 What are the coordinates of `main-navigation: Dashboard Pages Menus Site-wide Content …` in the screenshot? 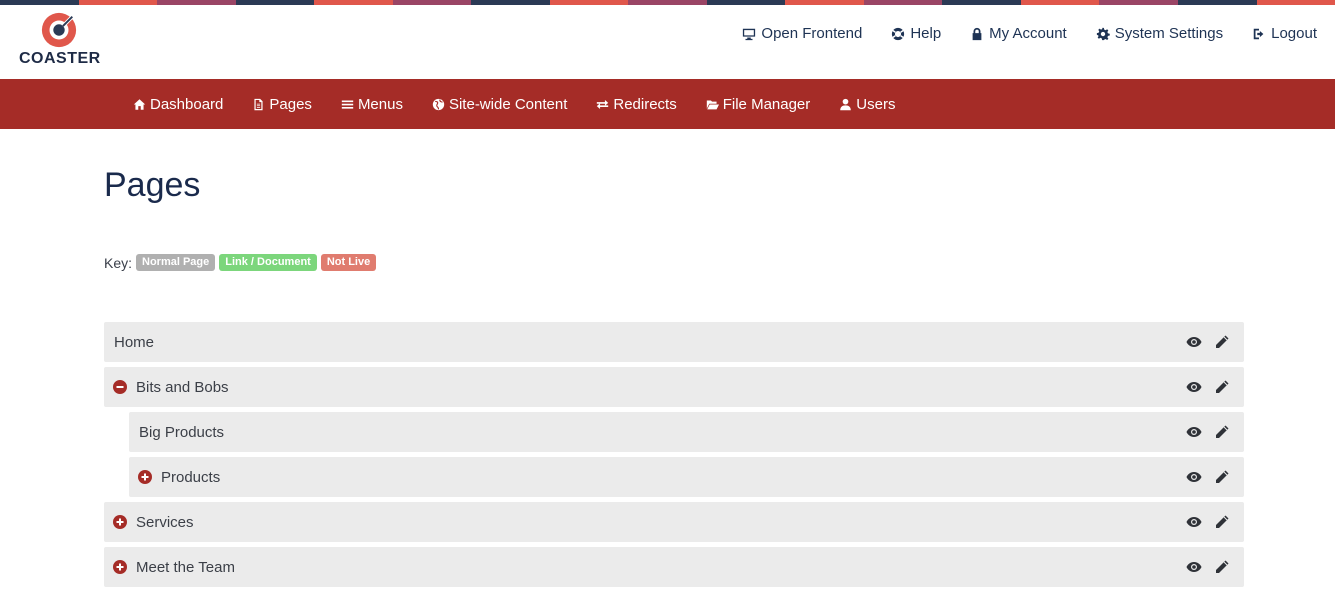 It's located at (667, 104).